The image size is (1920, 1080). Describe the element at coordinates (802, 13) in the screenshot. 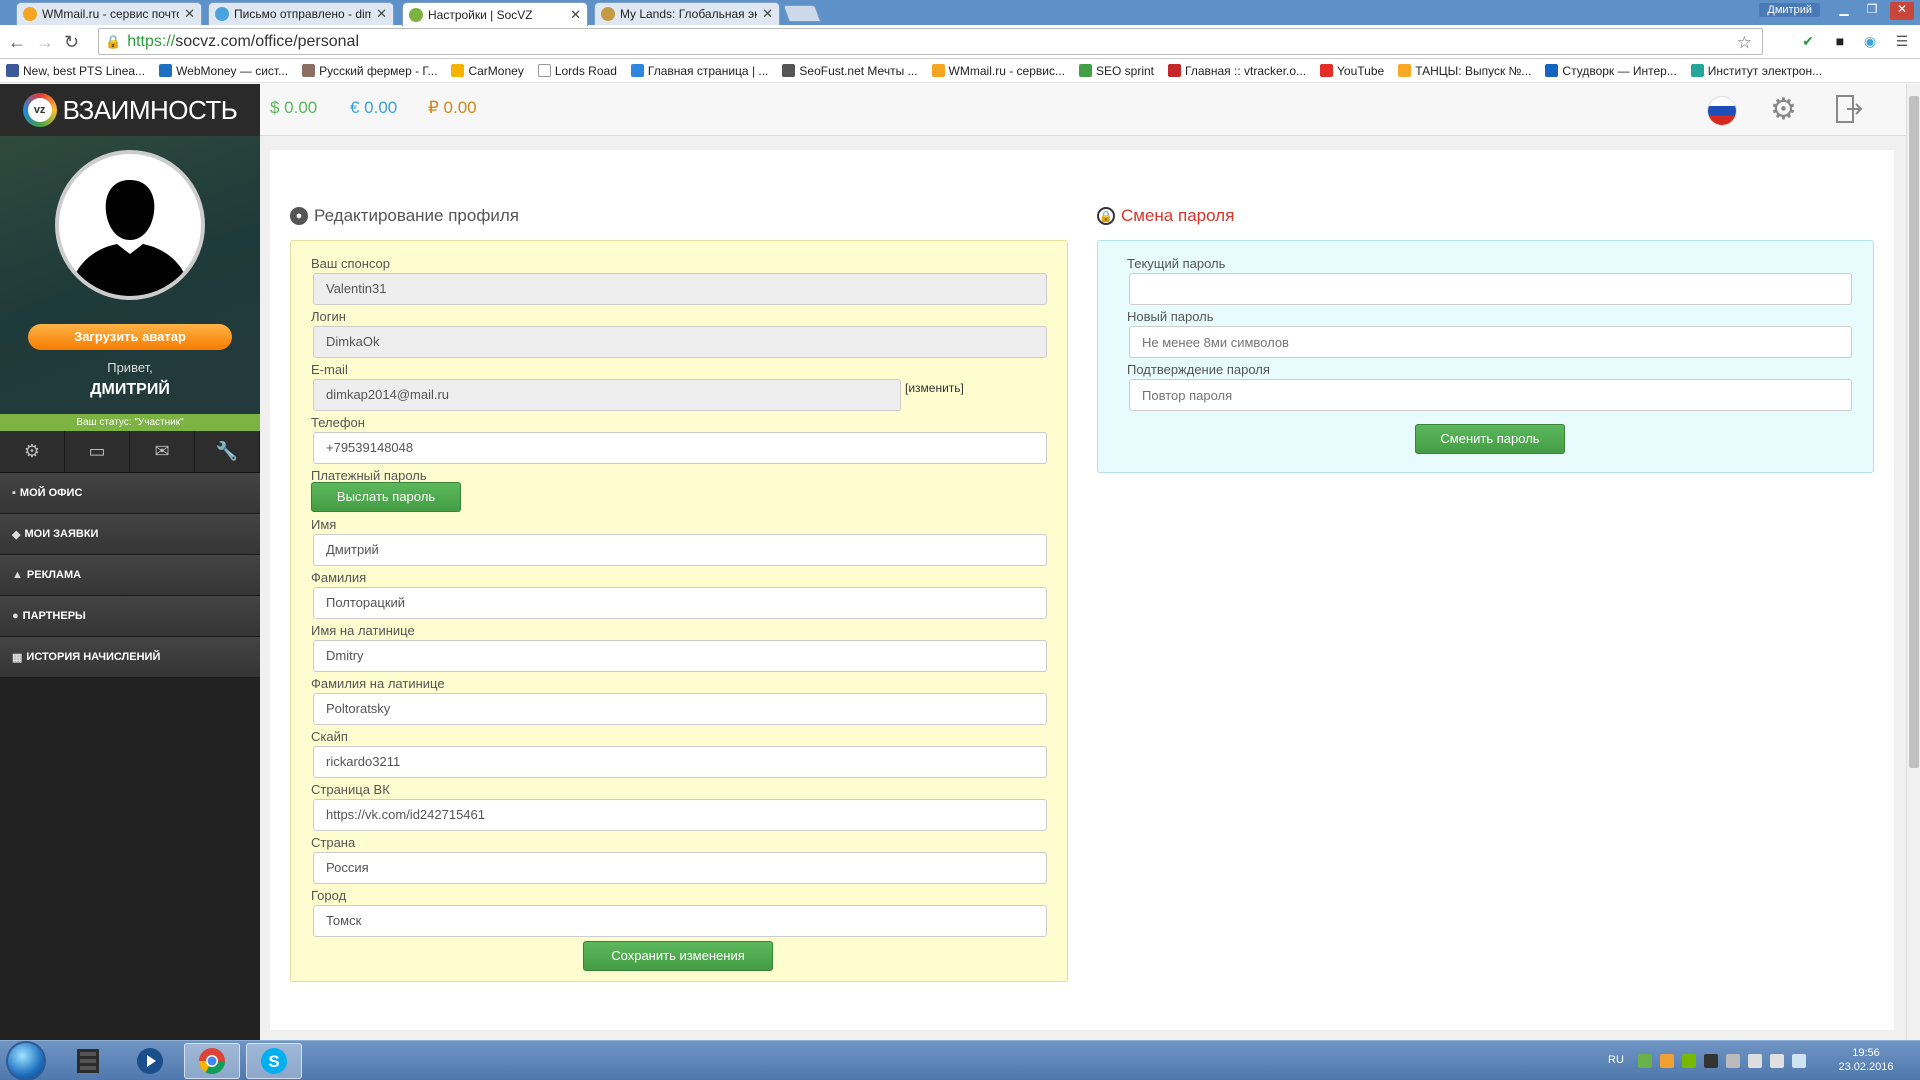

I see `new-tab-button` at that location.